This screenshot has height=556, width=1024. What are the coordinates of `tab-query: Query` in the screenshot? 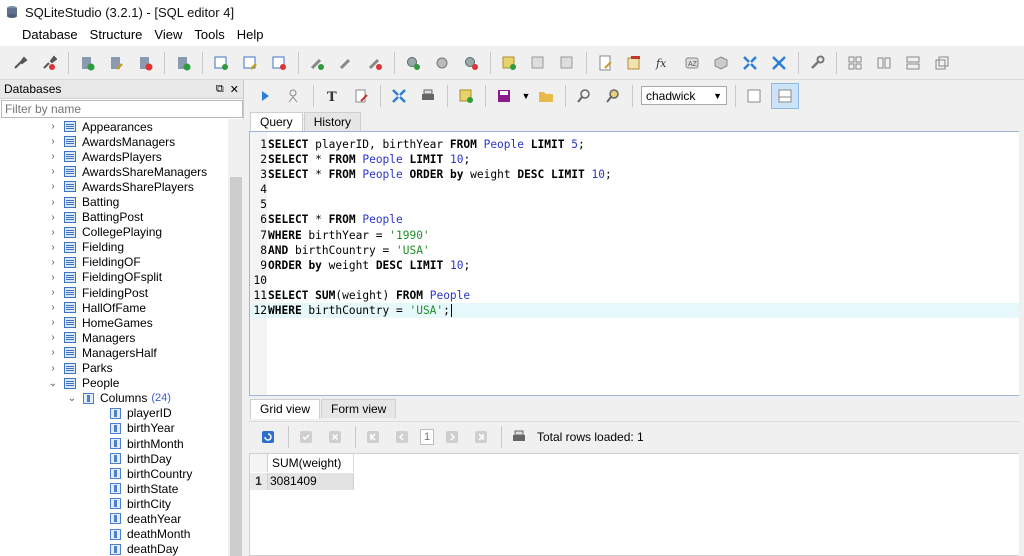 It's located at (276, 122).